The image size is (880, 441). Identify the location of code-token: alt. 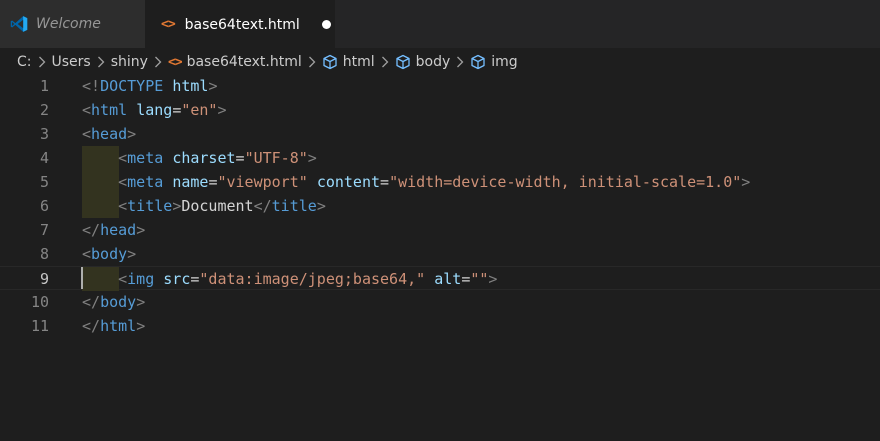
(448, 279).